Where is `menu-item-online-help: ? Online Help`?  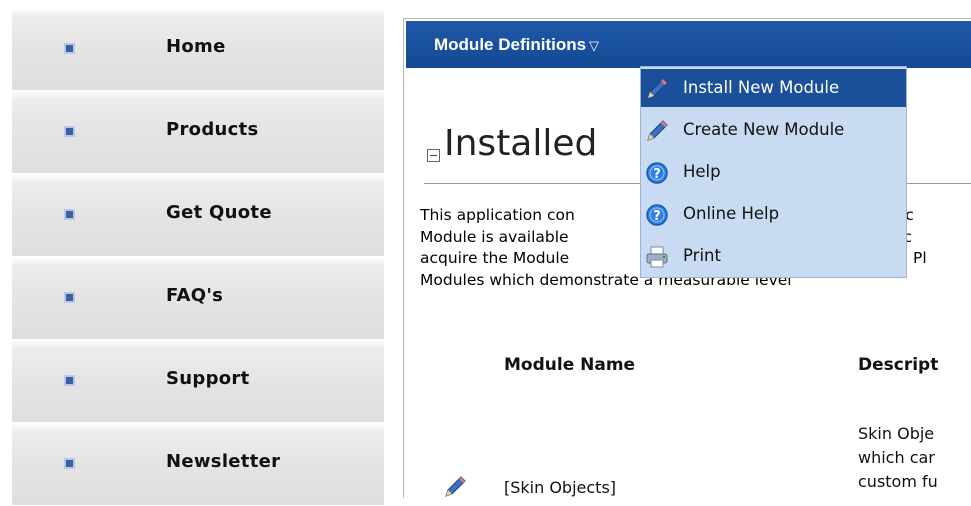 menu-item-online-help: ? Online Help is located at coordinates (773, 214).